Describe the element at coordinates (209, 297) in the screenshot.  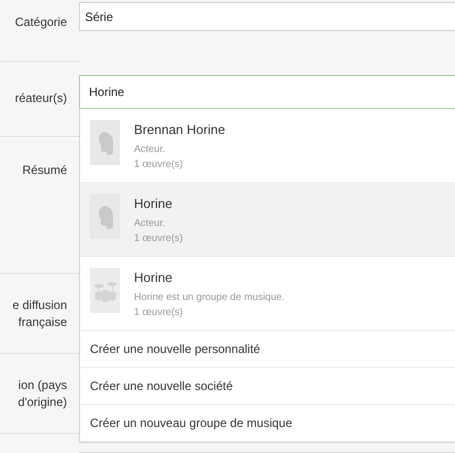
I see `suggestion-description: Horine est un groupe de musique.` at that location.